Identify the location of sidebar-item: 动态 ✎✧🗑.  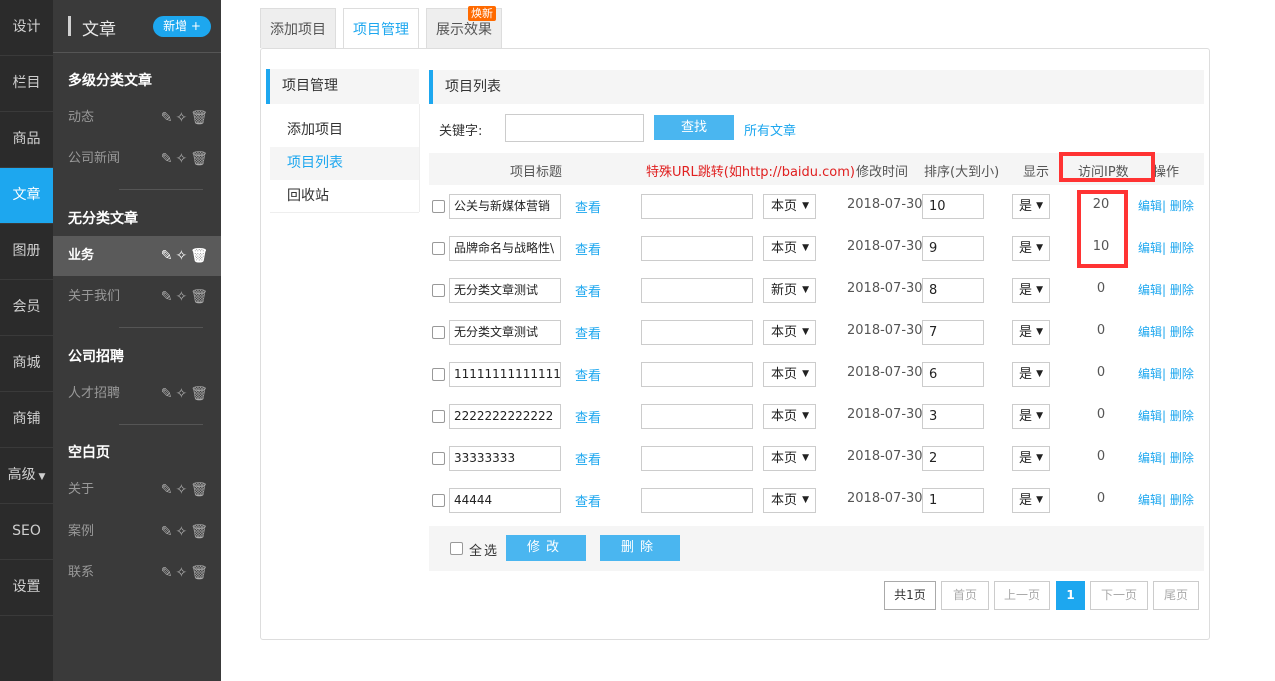
(137, 118).